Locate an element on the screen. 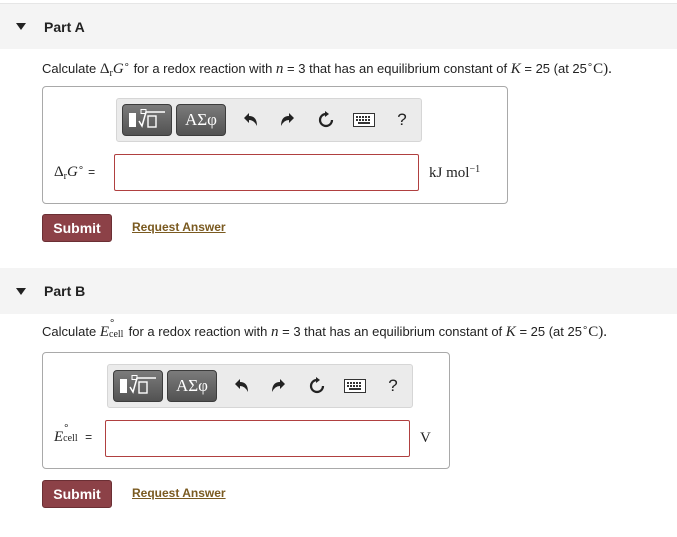 The height and width of the screenshot is (537, 677). answer-unit: kJ mol−1 is located at coordinates (454, 173).